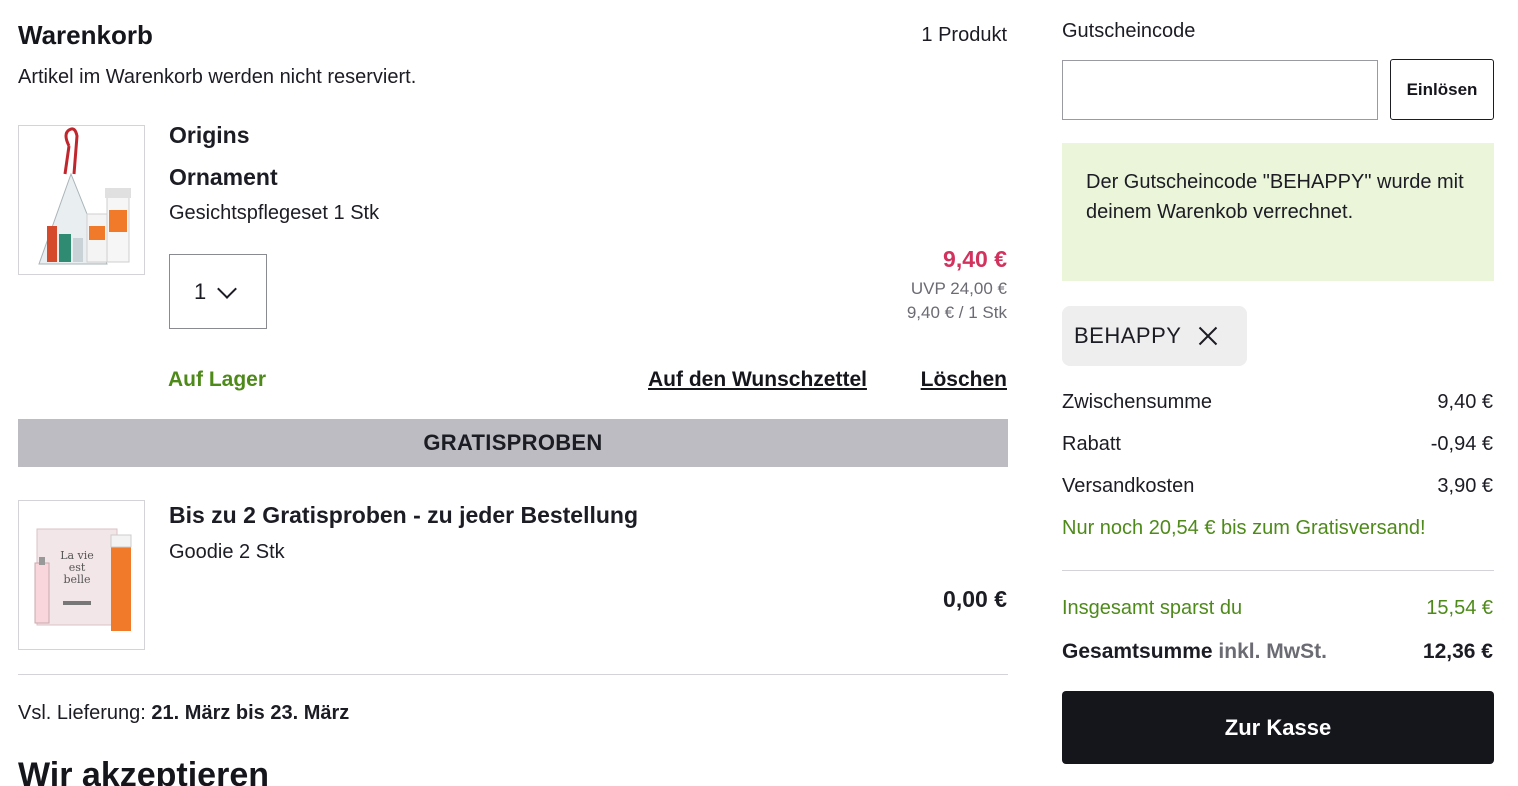  Describe the element at coordinates (975, 599) in the screenshot. I see `free-samples-price: 0,00 €` at that location.